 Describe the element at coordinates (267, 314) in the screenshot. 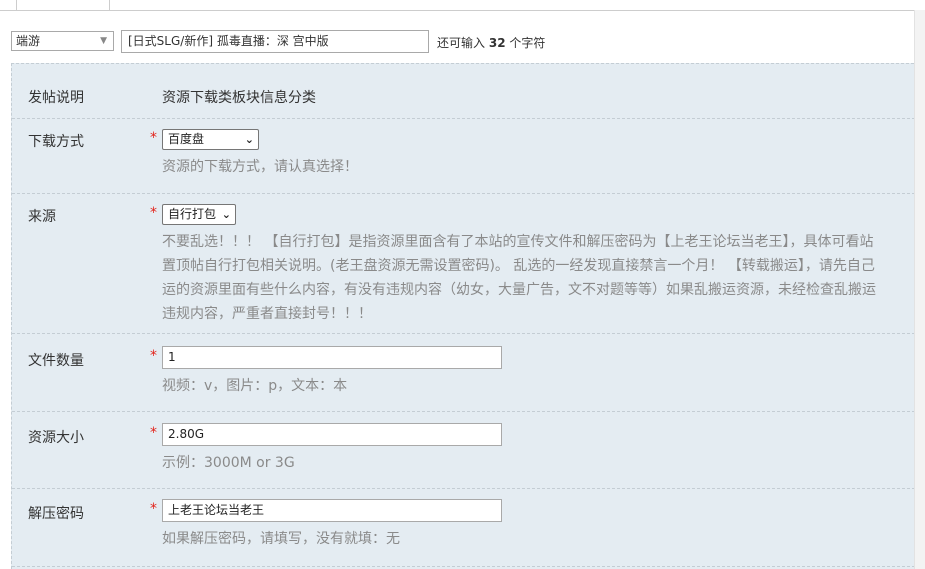

I see `notice-line: 违规内容，严重者直接封号！！！` at that location.